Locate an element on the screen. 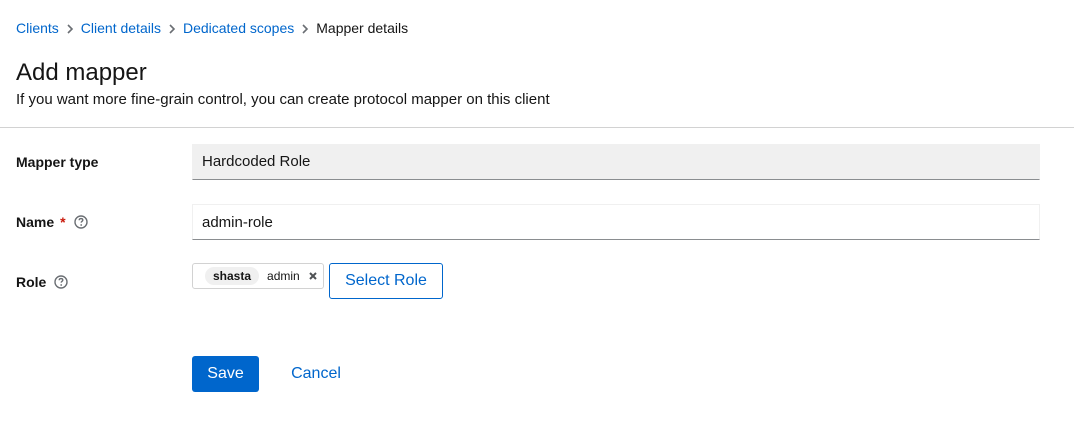 The width and height of the screenshot is (1074, 432). name-label-text: Name is located at coordinates (35, 222).